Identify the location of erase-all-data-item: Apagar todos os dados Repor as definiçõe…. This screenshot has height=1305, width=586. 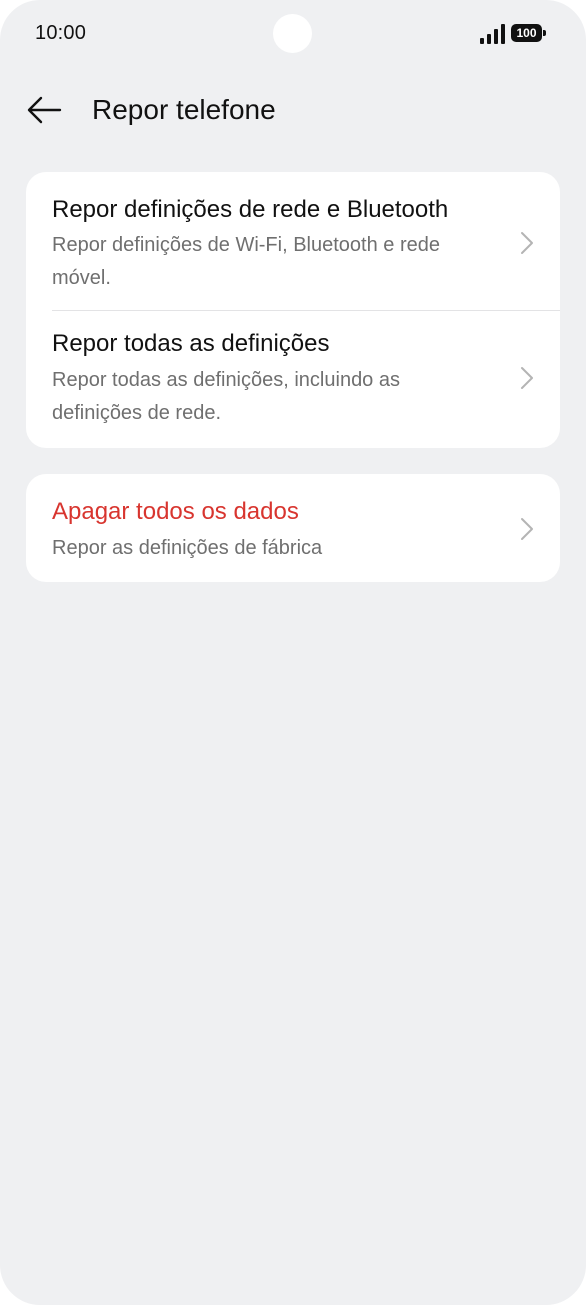
(293, 528).